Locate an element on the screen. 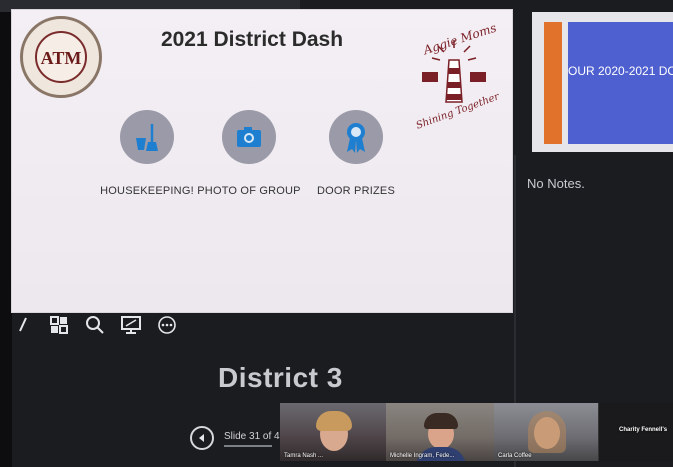 The width and height of the screenshot is (673, 467). zoom-button is located at coordinates (95, 325).